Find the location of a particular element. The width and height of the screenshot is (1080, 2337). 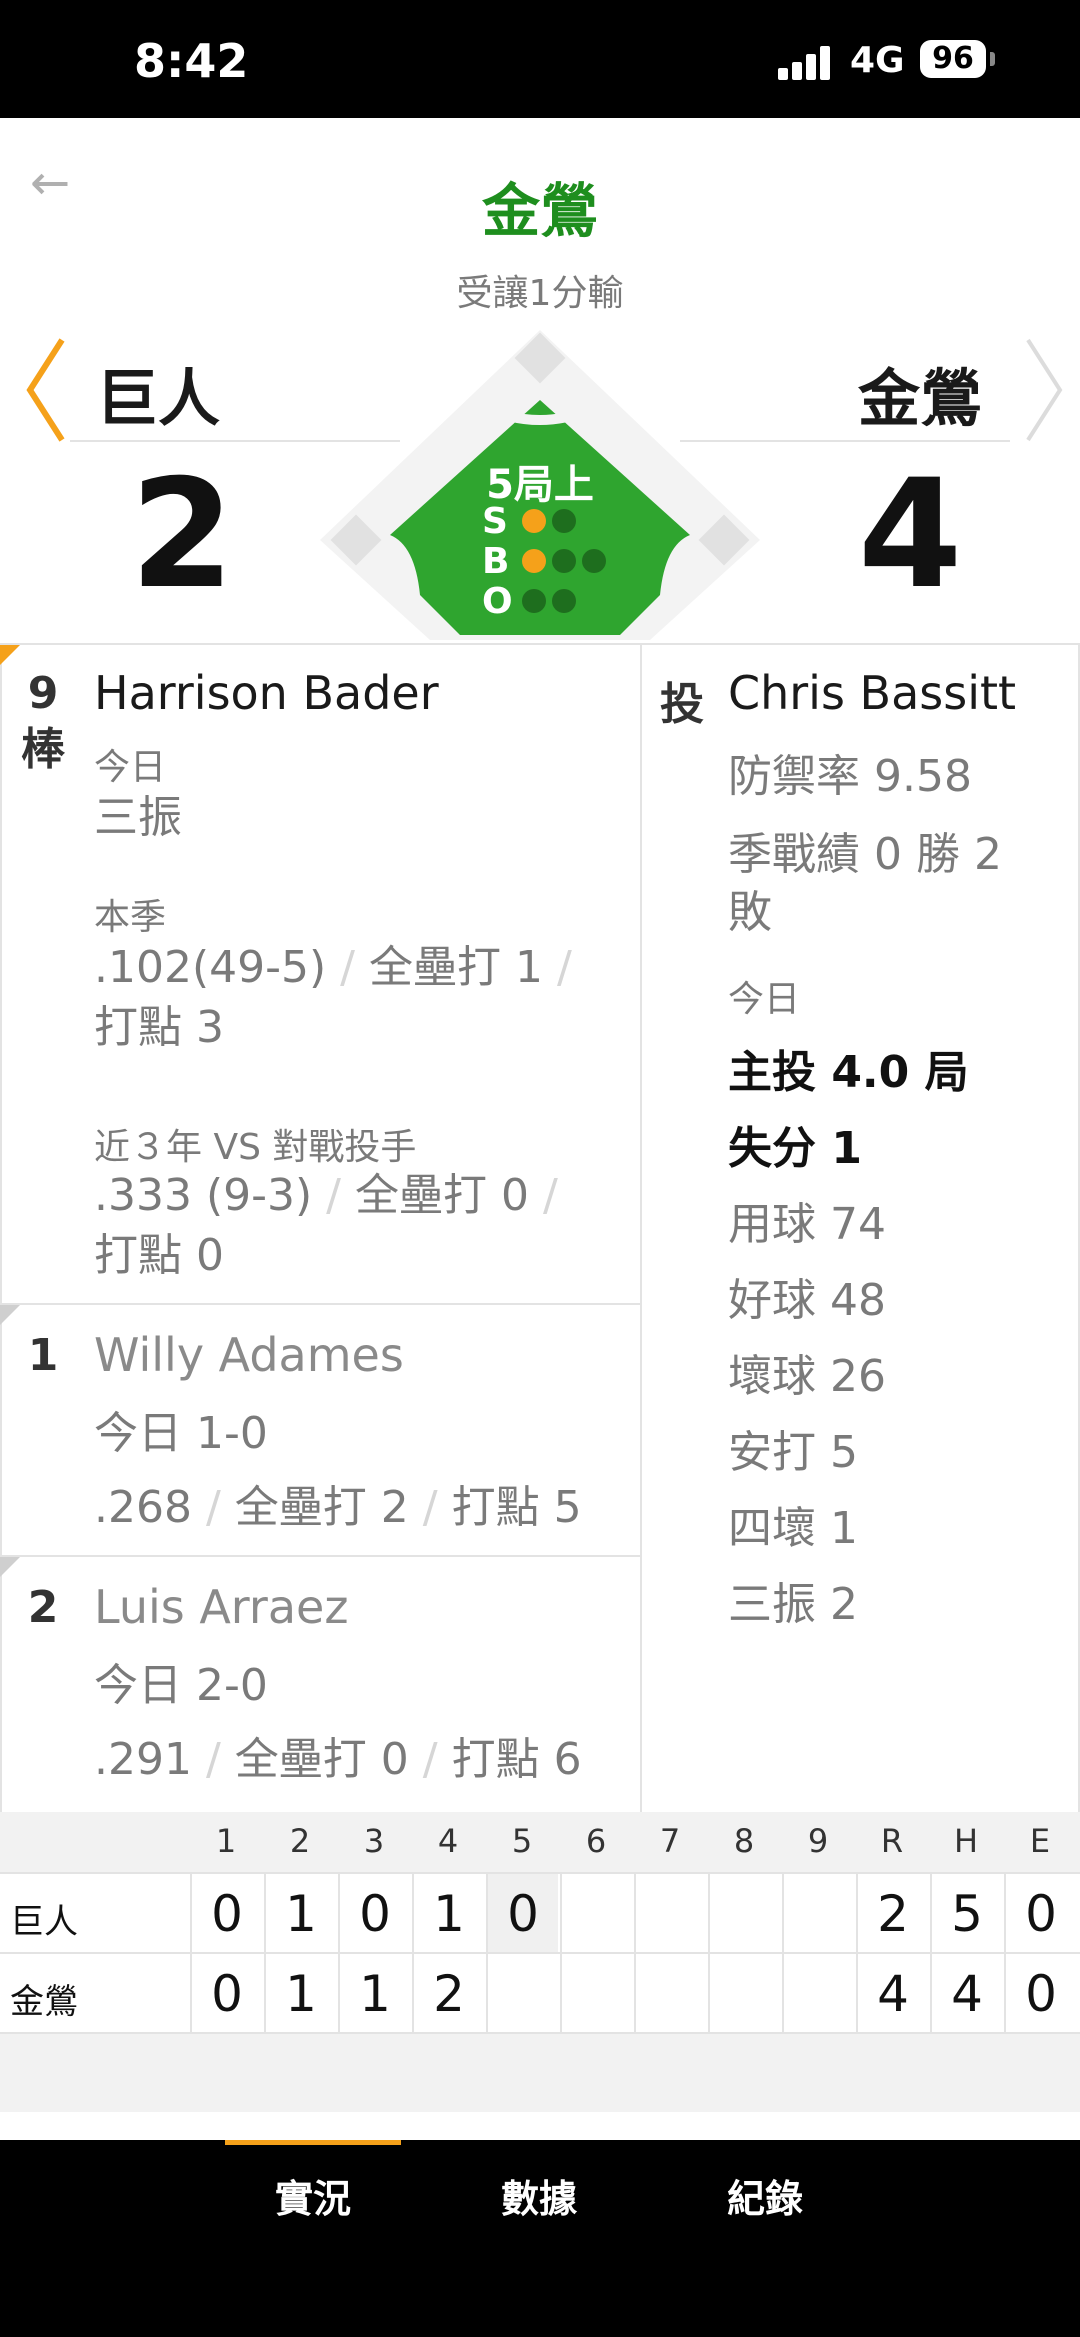

batter-today: 今日 2-0 is located at coordinates (181, 1685).